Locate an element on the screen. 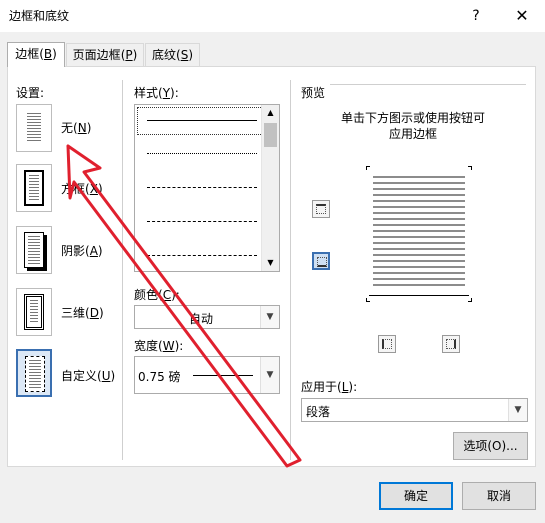 This screenshot has height=523, width=545. tab-borders: 边框(B) is located at coordinates (36, 54).